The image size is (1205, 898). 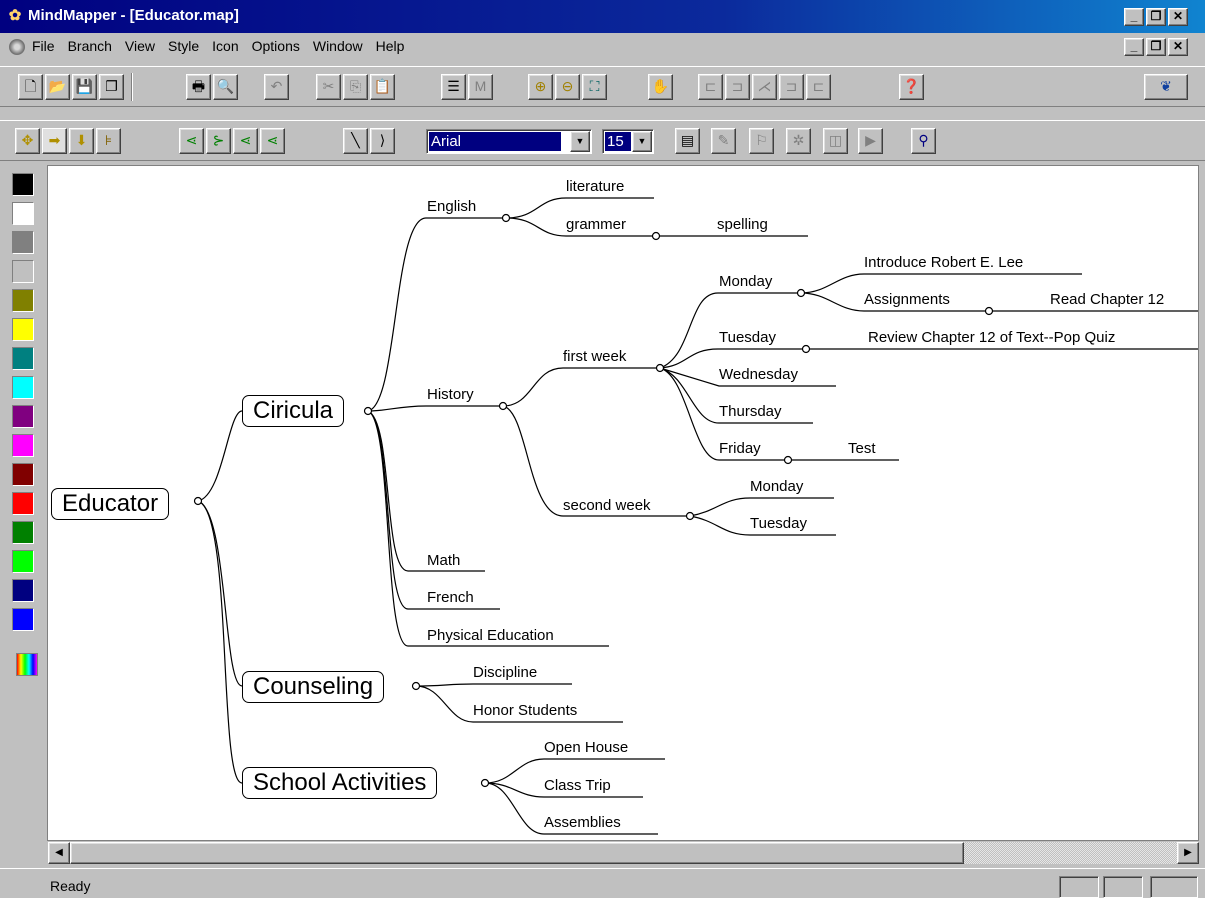 What do you see at coordinates (198, 87) in the screenshot?
I see `print-icon: 🖶` at bounding box center [198, 87].